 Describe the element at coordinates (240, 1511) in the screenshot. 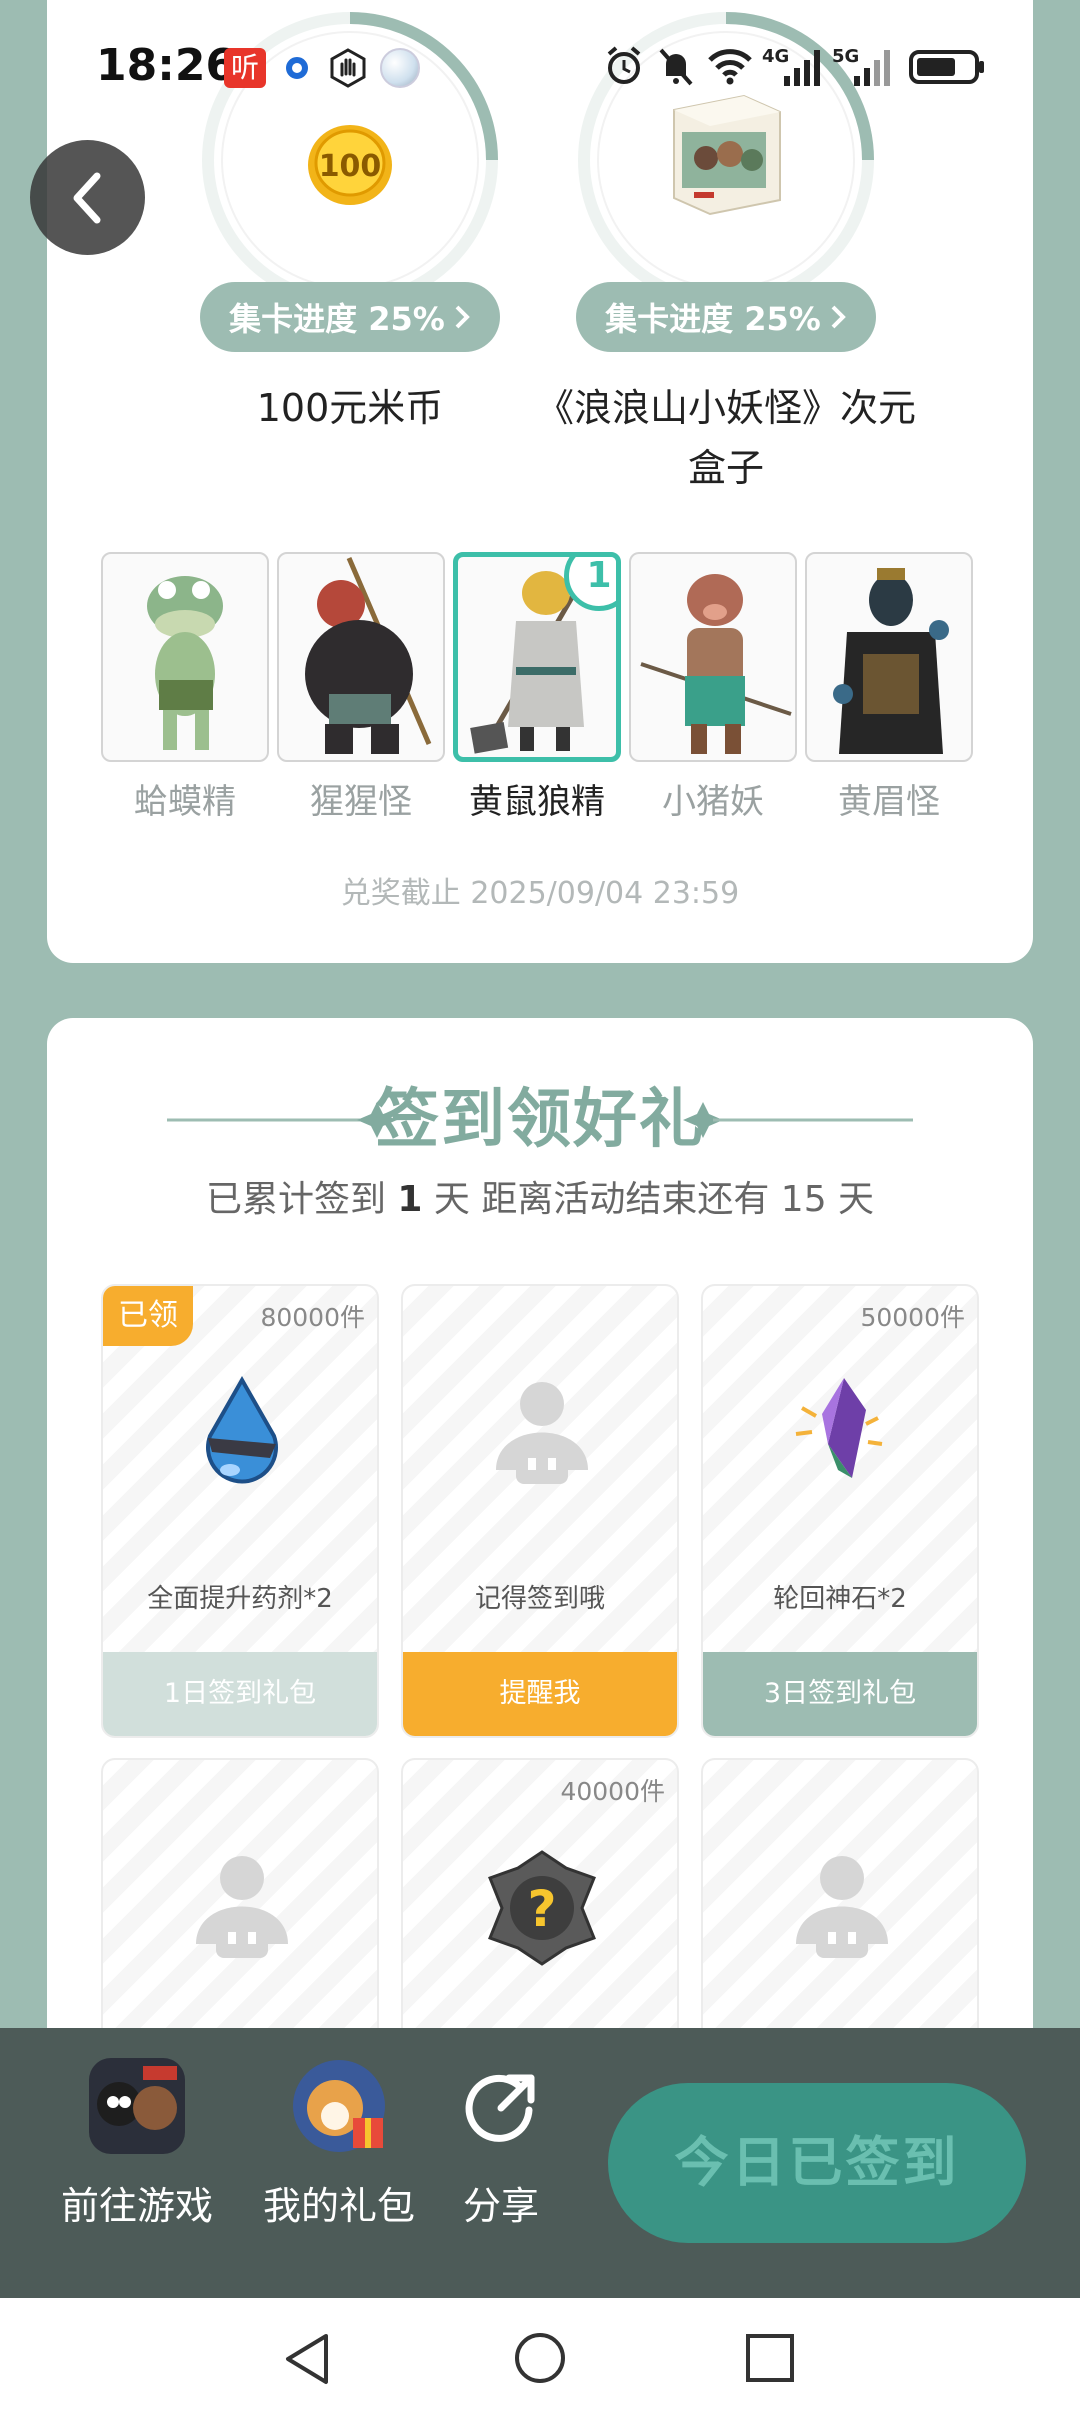

I see `reward-card-day1: 已领 80000件 全面提升药剂*2 1日签到礼包` at that location.